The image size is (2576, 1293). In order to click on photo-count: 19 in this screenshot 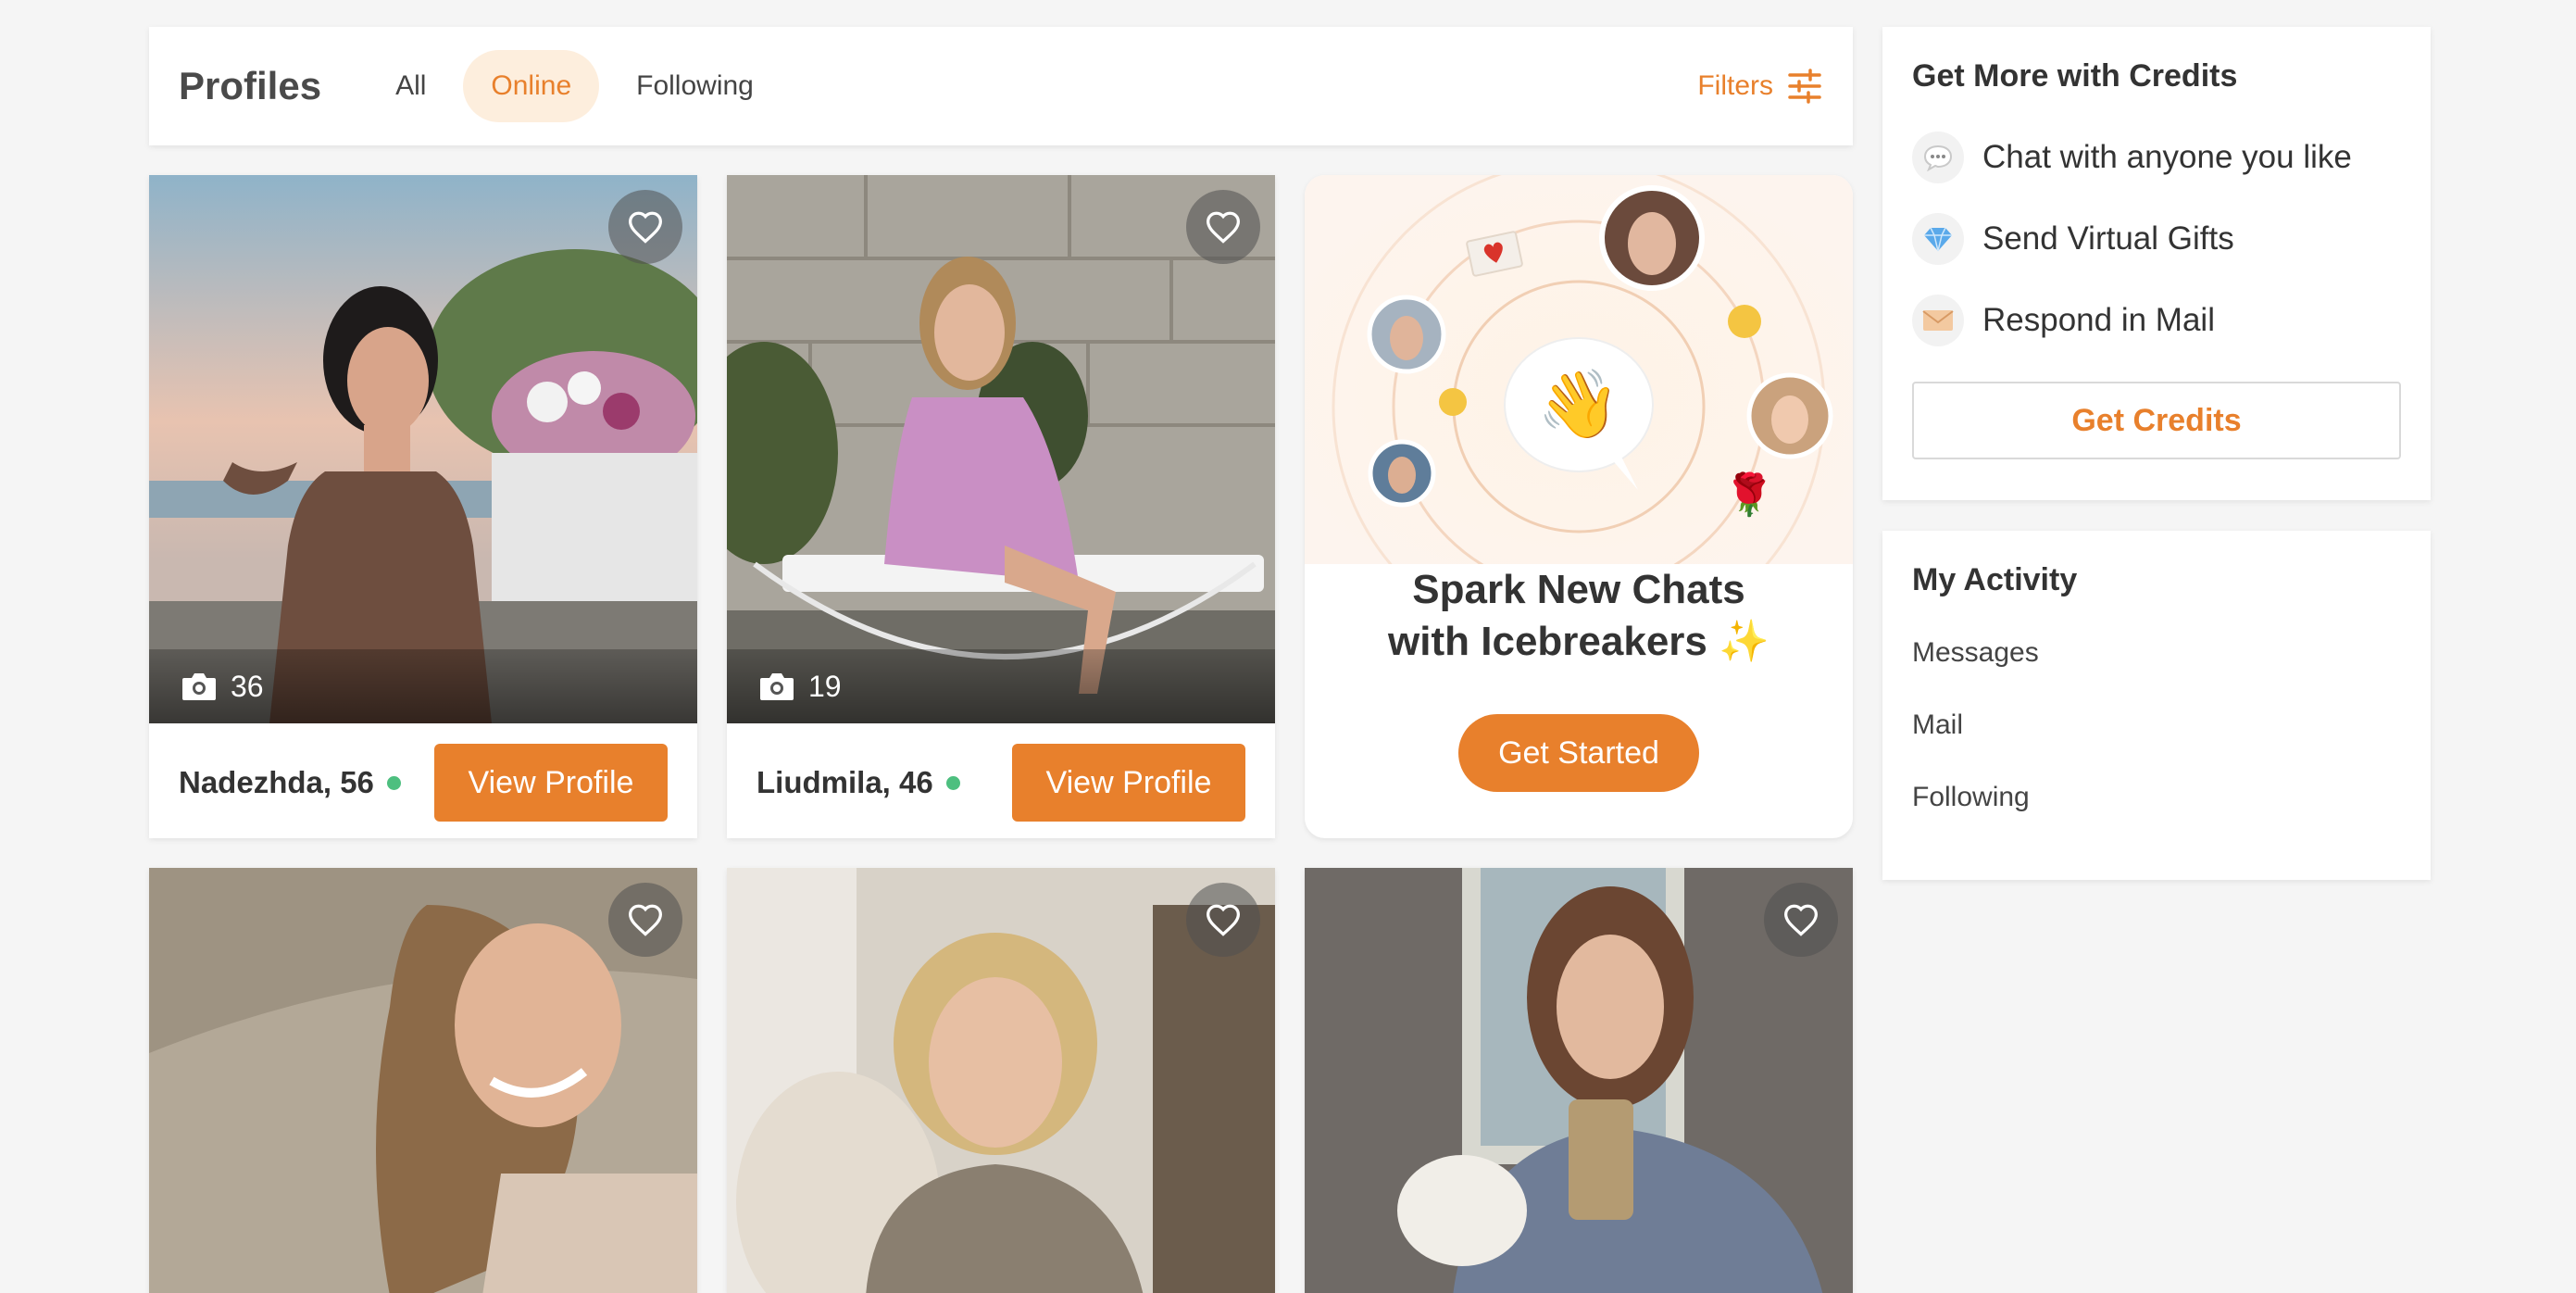, I will do `click(1001, 686)`.